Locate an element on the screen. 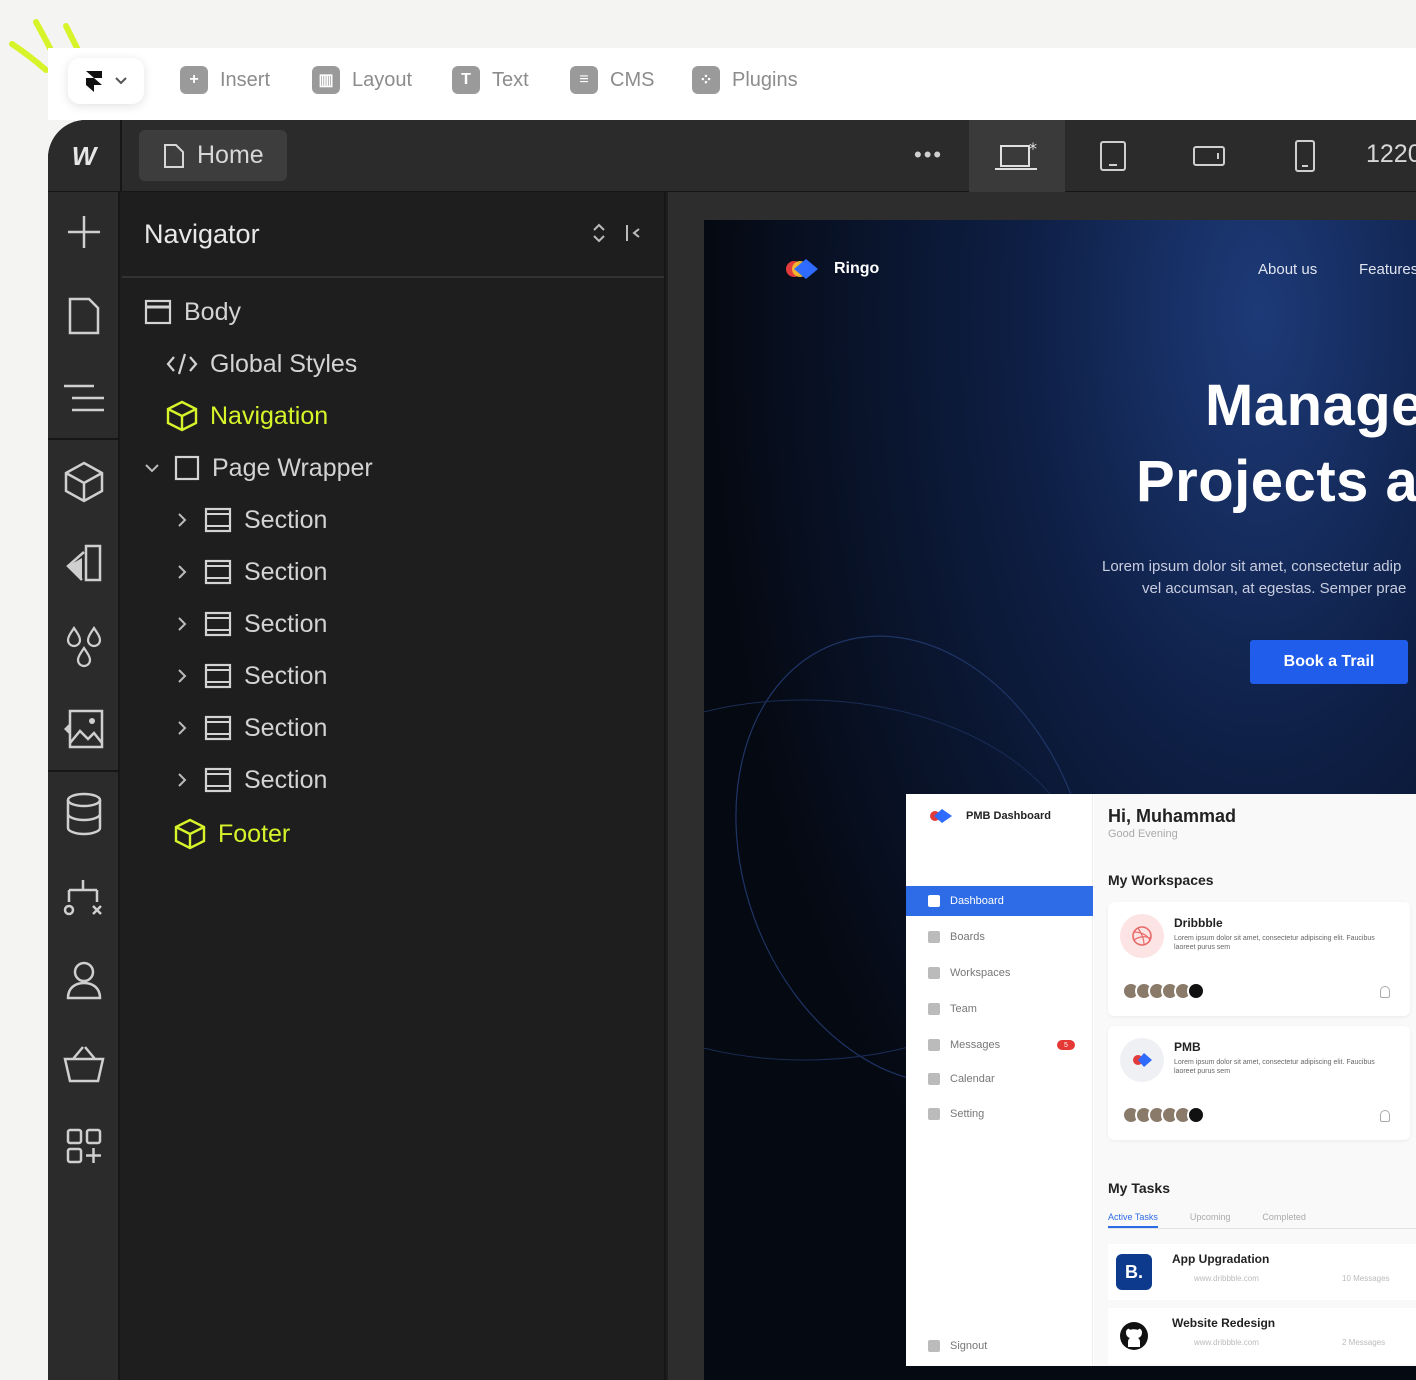  tab-upcoming: Upcoming is located at coordinates (1210, 1220).